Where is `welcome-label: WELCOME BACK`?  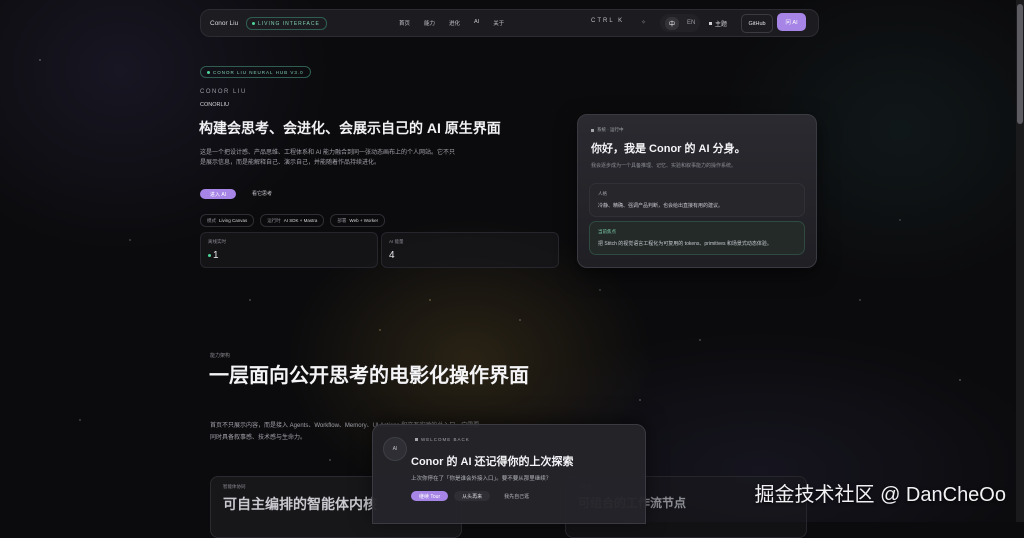
welcome-label: WELCOME BACK is located at coordinates (445, 439).